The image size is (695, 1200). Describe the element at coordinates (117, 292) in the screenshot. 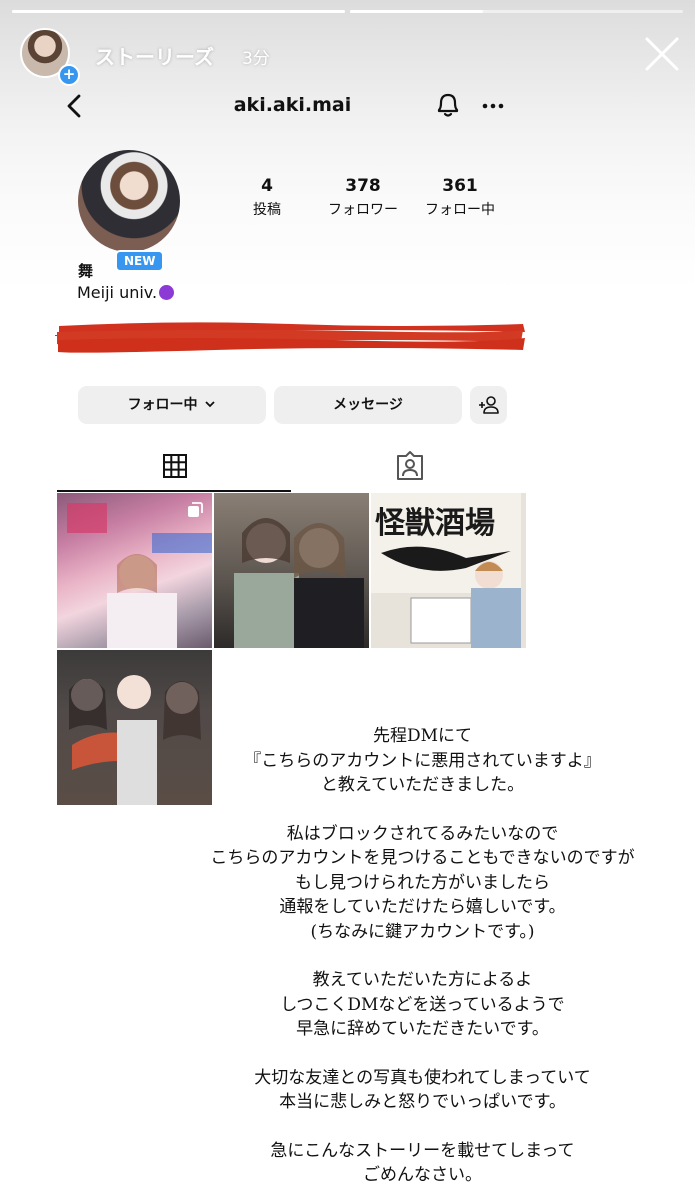

I see `profile-bio-text: Meiji univ.` at that location.